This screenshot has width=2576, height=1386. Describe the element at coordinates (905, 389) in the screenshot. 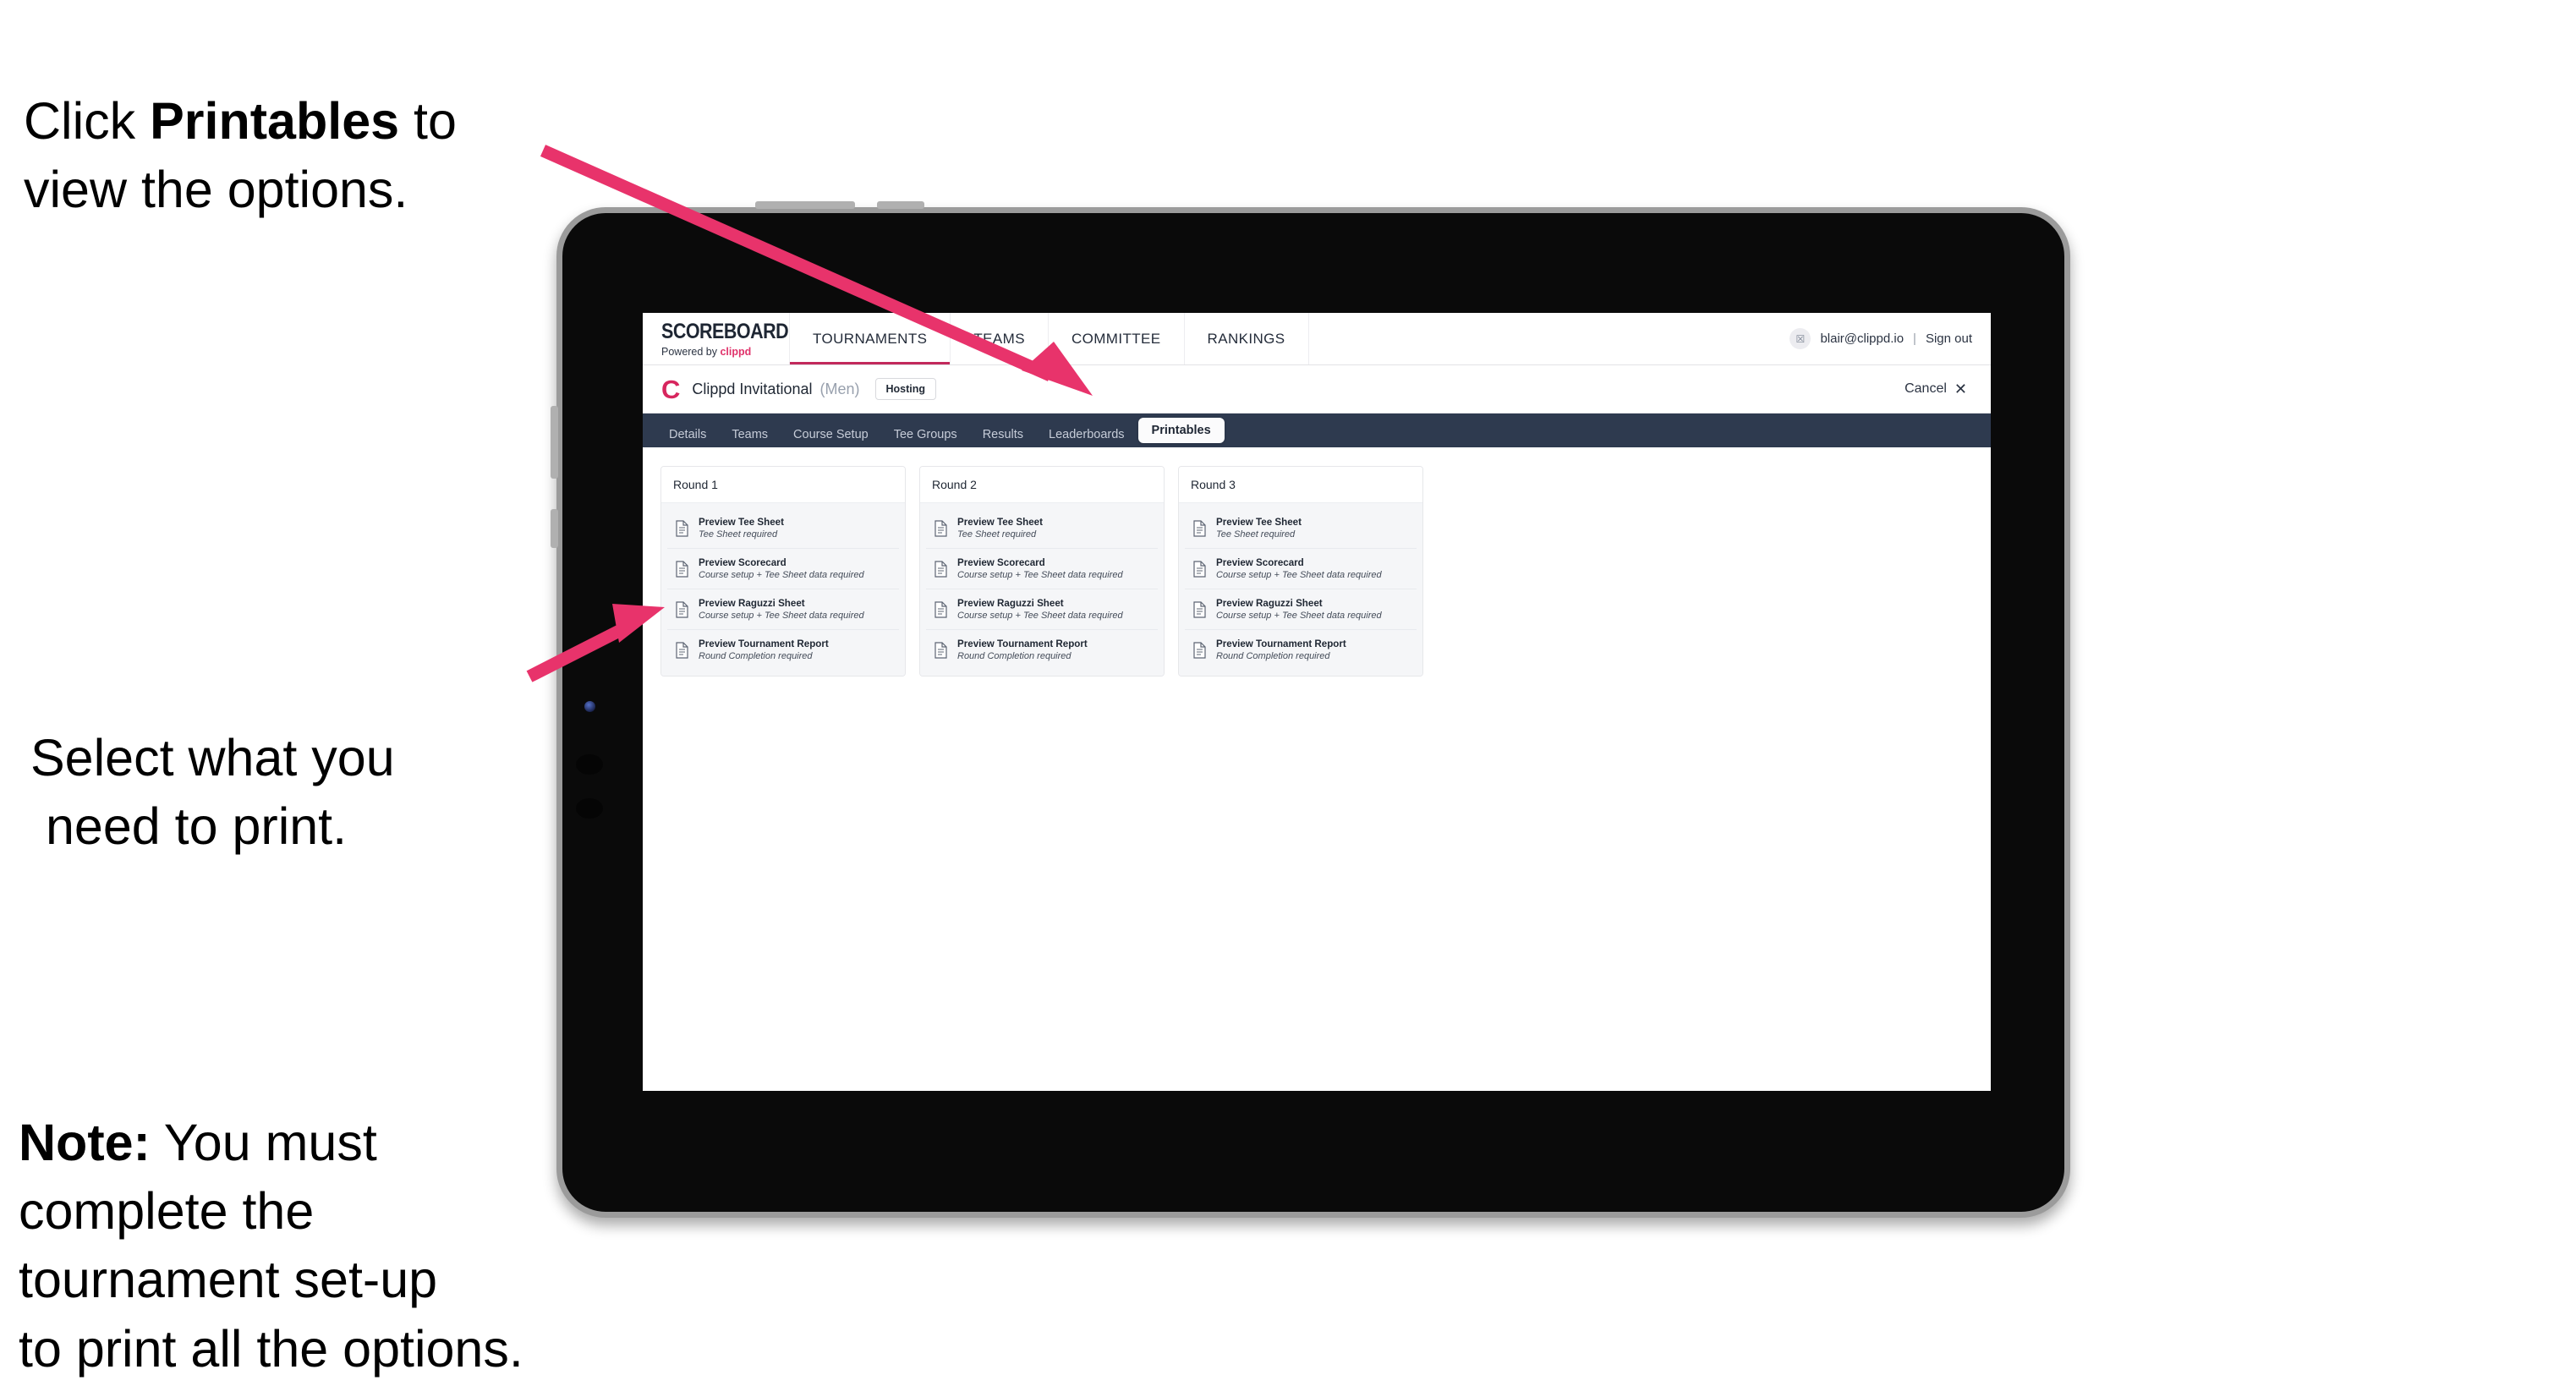

I see `status-badge: Hosting` at that location.